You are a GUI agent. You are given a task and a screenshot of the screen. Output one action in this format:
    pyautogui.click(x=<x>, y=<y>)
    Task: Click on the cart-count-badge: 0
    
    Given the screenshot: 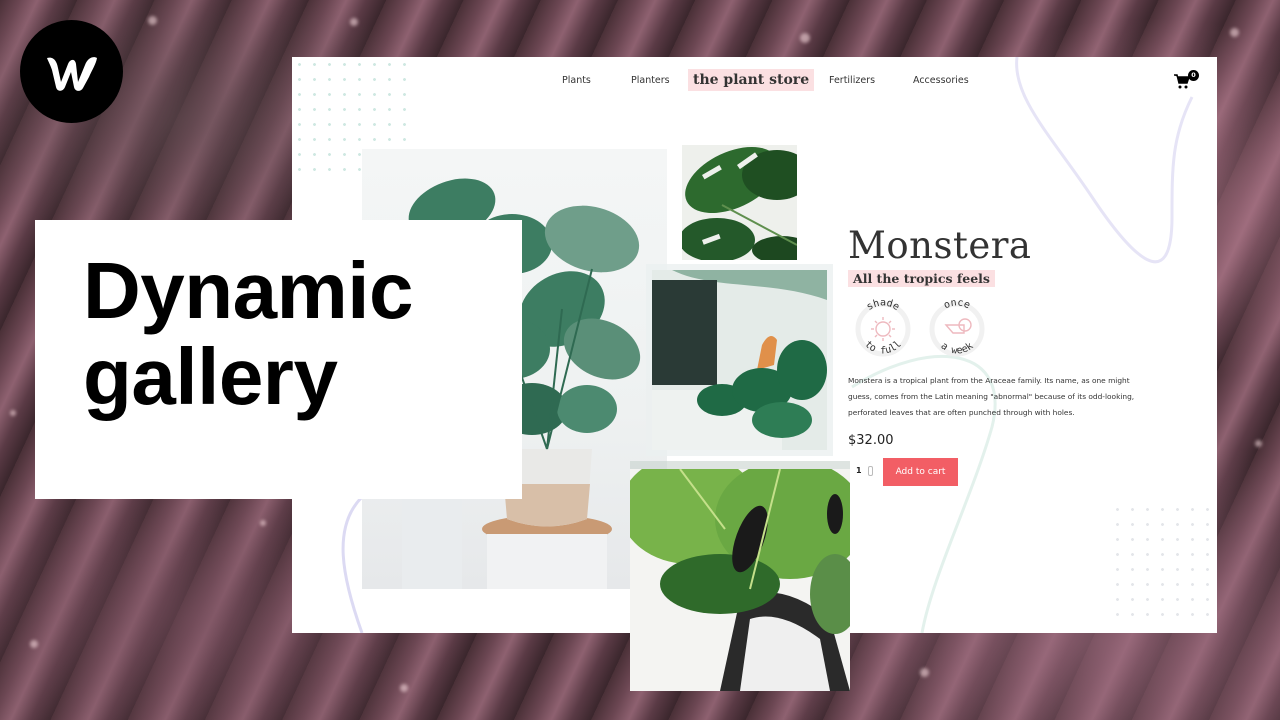 What is the action you would take?
    pyautogui.click(x=1193, y=75)
    